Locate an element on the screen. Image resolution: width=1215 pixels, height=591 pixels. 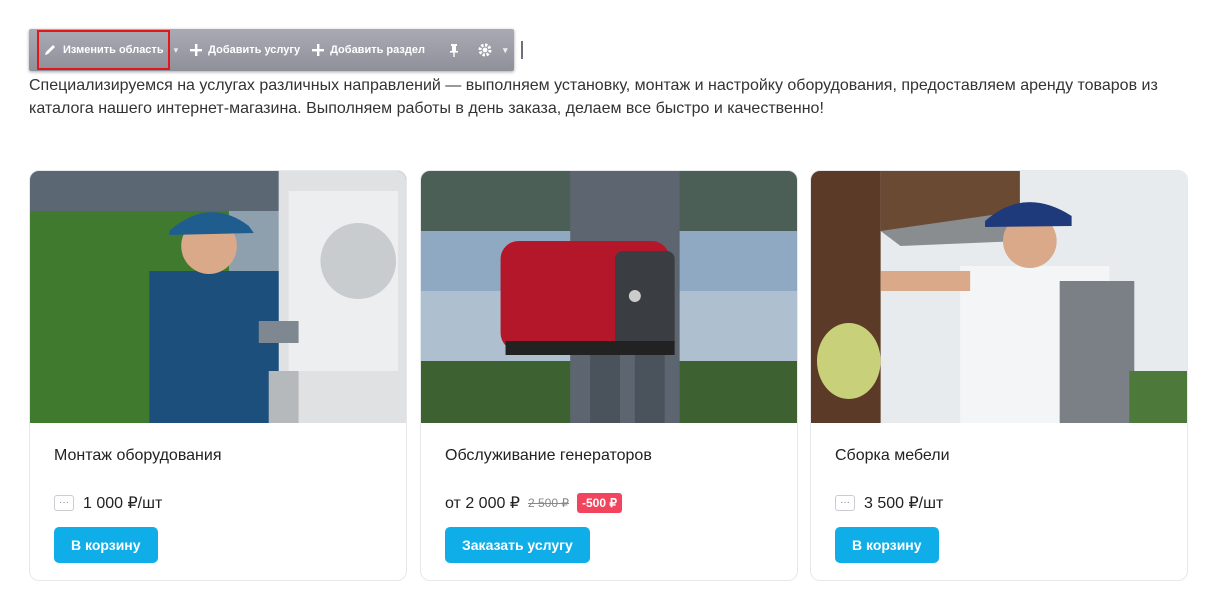
order-service-button: Заказать услугу is located at coordinates (517, 545).